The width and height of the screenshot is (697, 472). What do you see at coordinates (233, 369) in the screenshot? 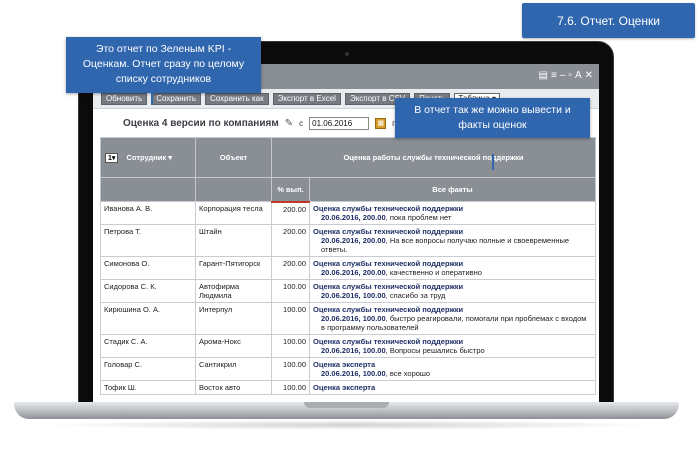
I see `object-cell: Сантикрил` at bounding box center [233, 369].